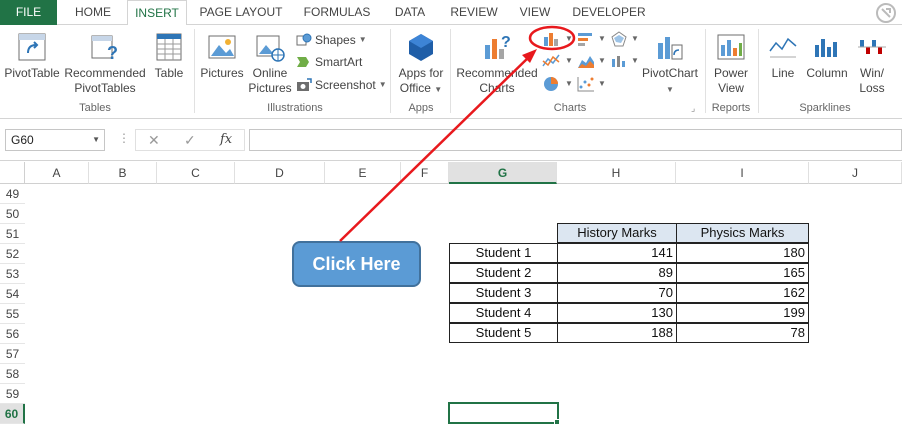 This screenshot has width=902, height=430. I want to click on online-pictures-label-2: Pictures, so click(270, 88).